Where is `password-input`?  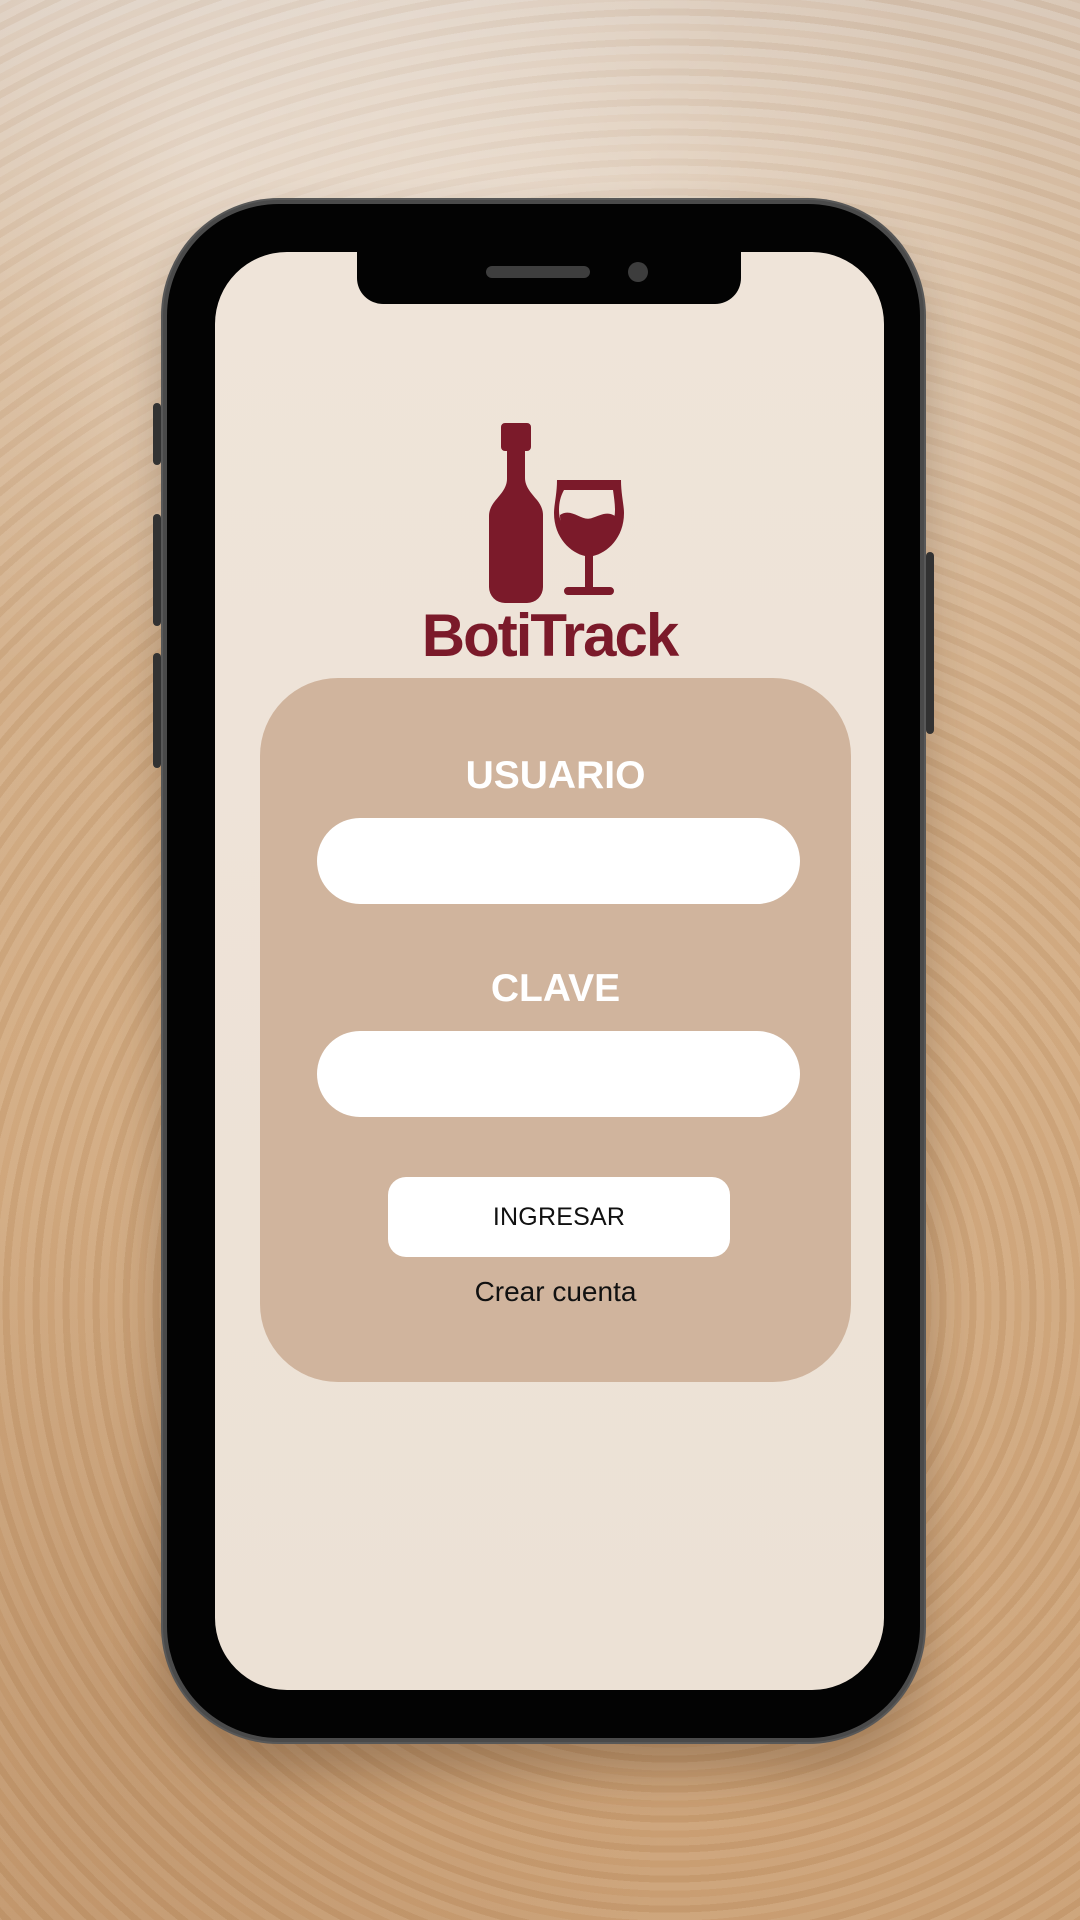
password-input is located at coordinates (558, 1074).